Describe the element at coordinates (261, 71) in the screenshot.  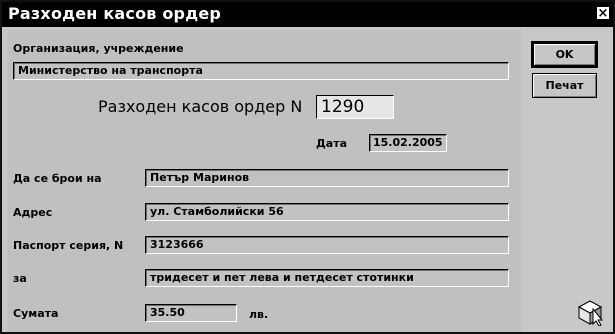
I see `organization-field: Министерство на транспорта` at that location.